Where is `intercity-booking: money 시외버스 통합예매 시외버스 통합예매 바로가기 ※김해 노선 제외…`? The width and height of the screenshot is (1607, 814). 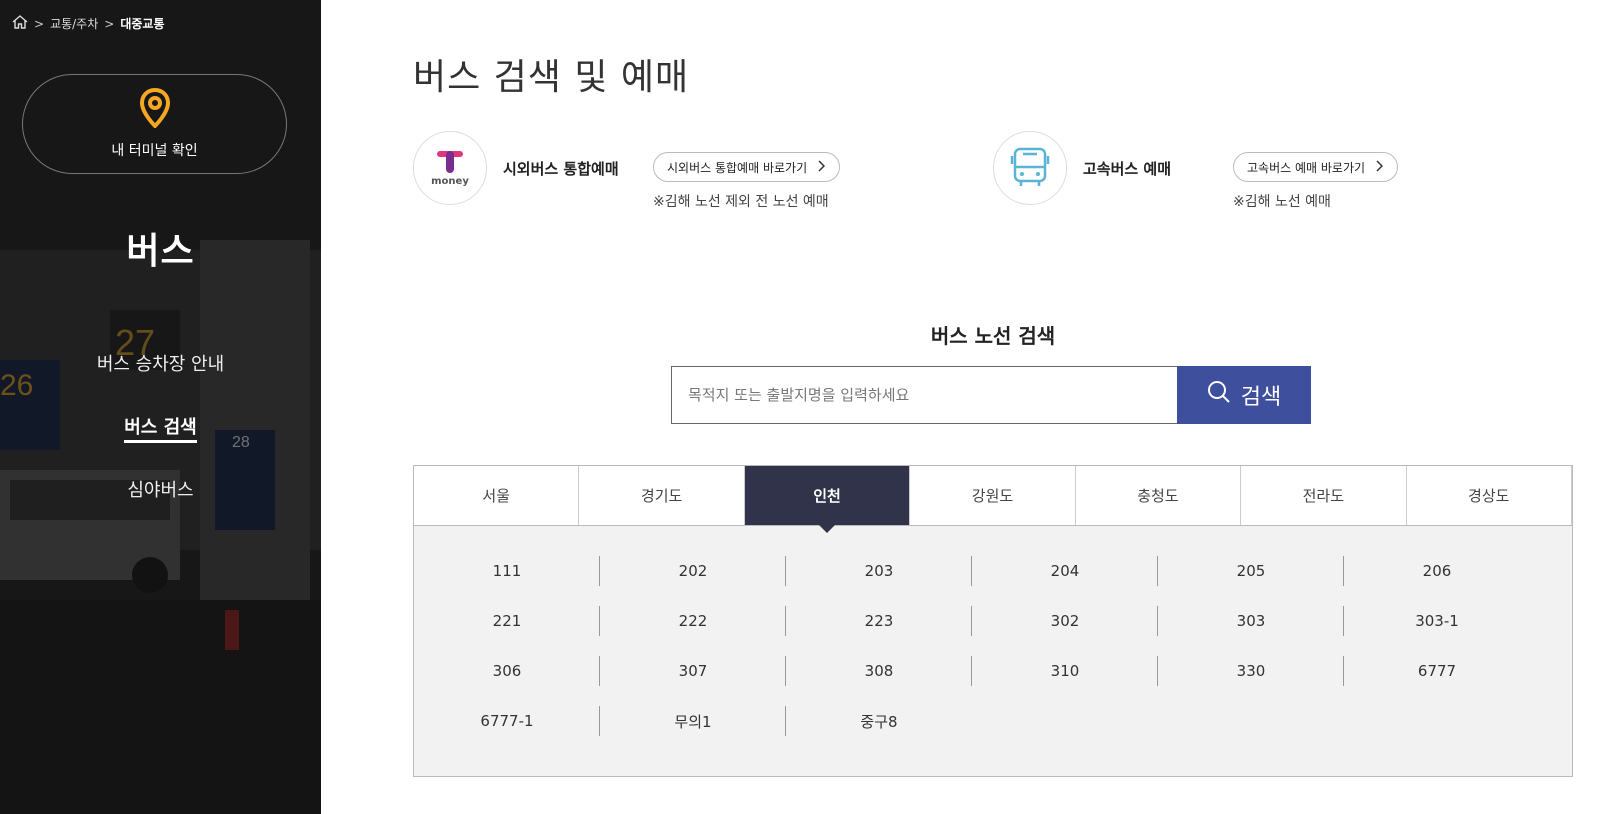
intercity-booking: money 시외버스 통합예매 시외버스 통합예매 바로가기 ※김해 노선 제외… is located at coordinates (627, 171).